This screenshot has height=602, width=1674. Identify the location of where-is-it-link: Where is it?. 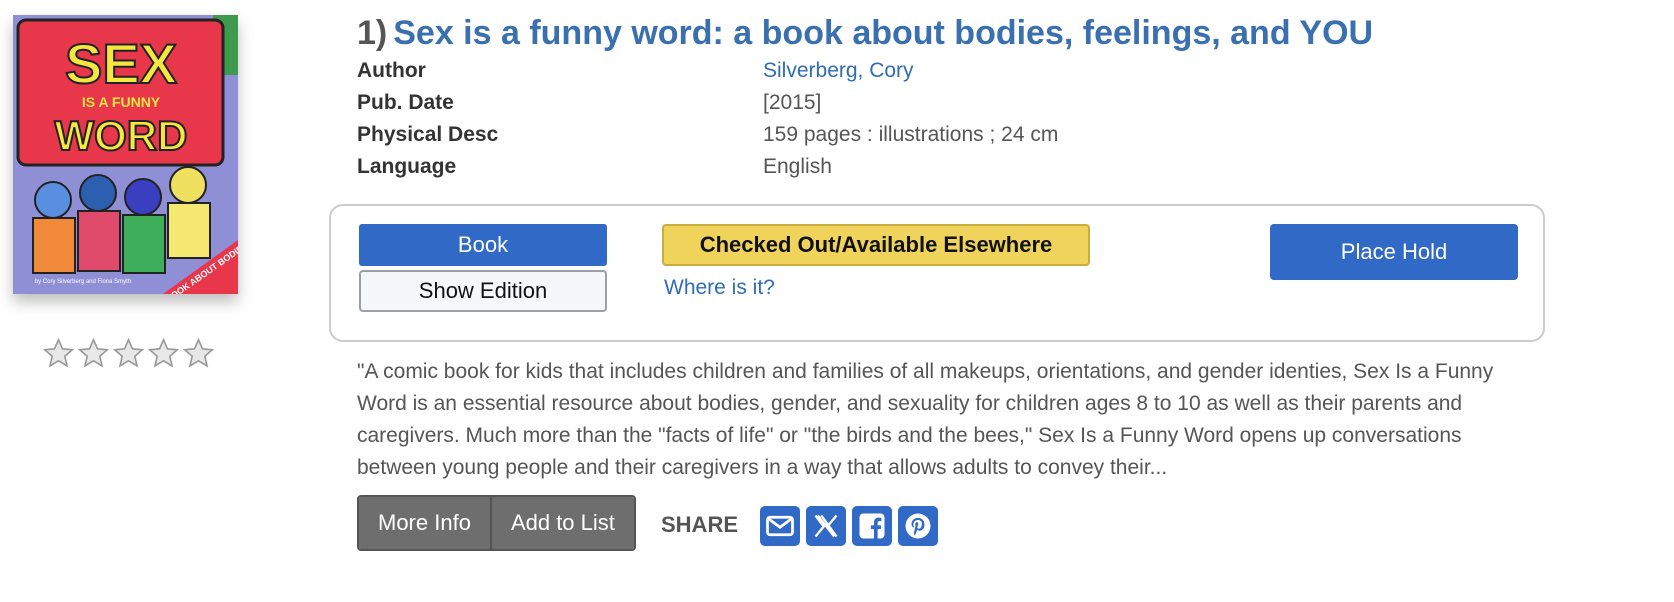
(719, 288).